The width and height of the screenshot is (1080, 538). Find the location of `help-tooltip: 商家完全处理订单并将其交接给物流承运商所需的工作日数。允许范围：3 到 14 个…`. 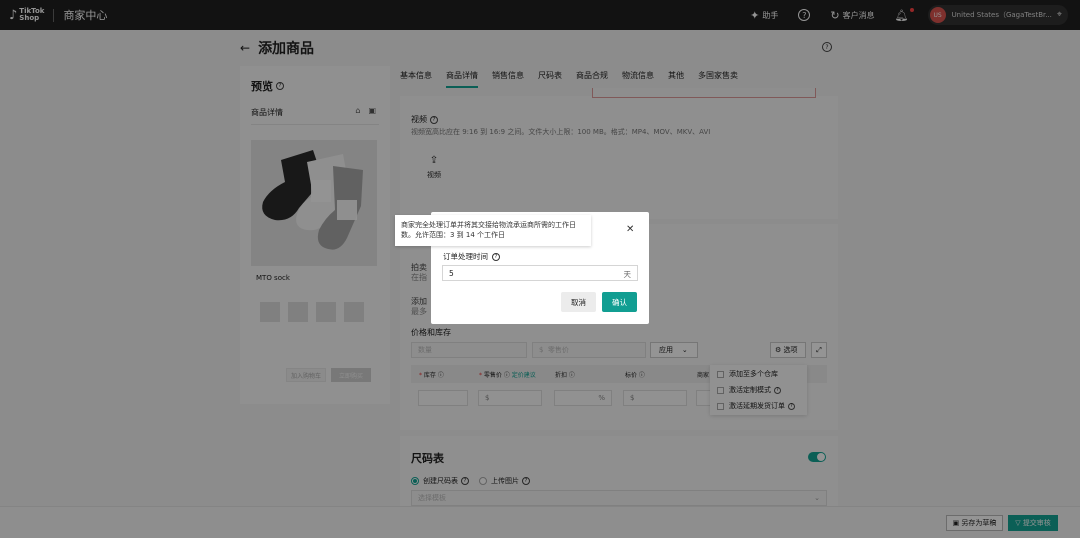

help-tooltip: 商家完全处理订单并将其交接给物流承运商所需的工作日数。允许范围：3 到 14 个… is located at coordinates (493, 230).